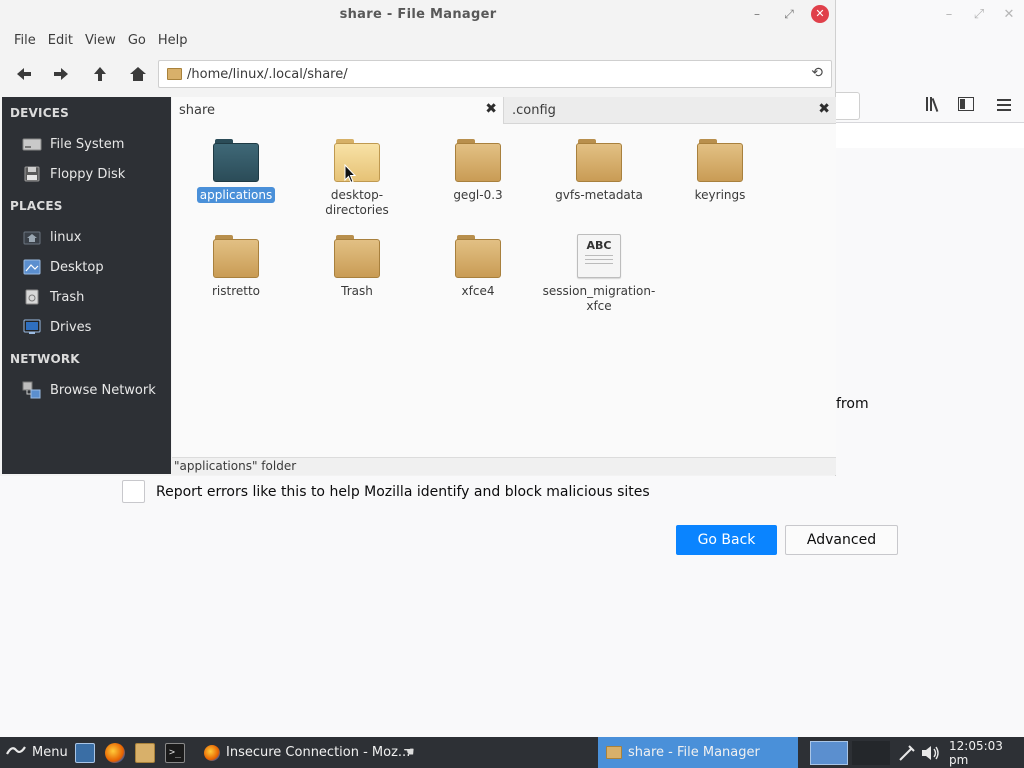 This screenshot has width=1024, height=768. I want to click on reload-icon: ⟲, so click(817, 73).